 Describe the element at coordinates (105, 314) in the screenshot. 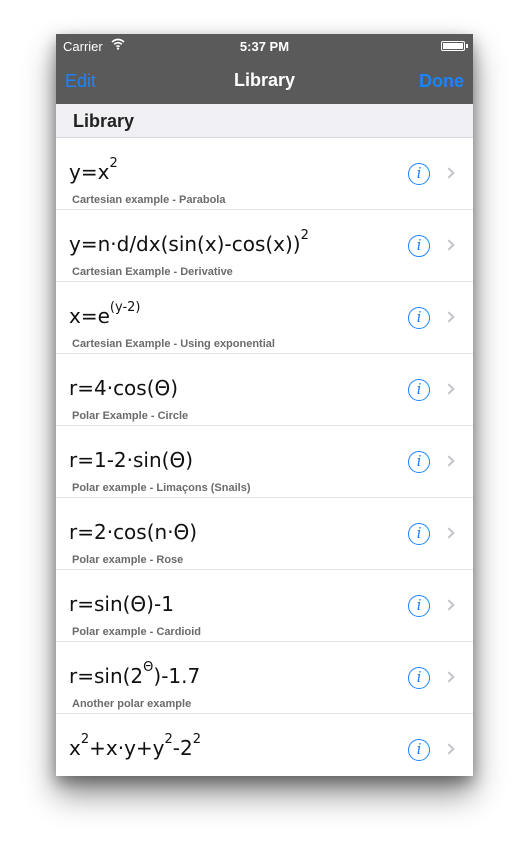

I see `formula-text: x=e(y-2)` at that location.